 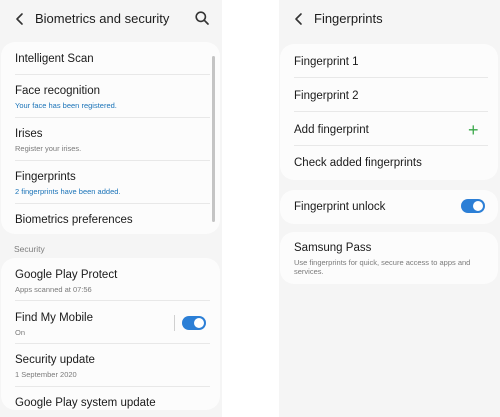 I want to click on list-item-fingerprint-2: Fingerprint 2, so click(x=391, y=96).